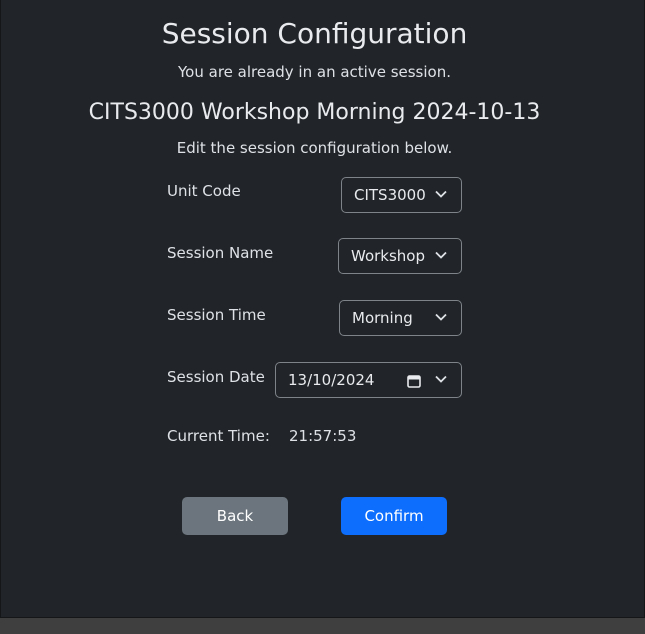  What do you see at coordinates (314, 33) in the screenshot?
I see `page-title: Session Configuration` at bounding box center [314, 33].